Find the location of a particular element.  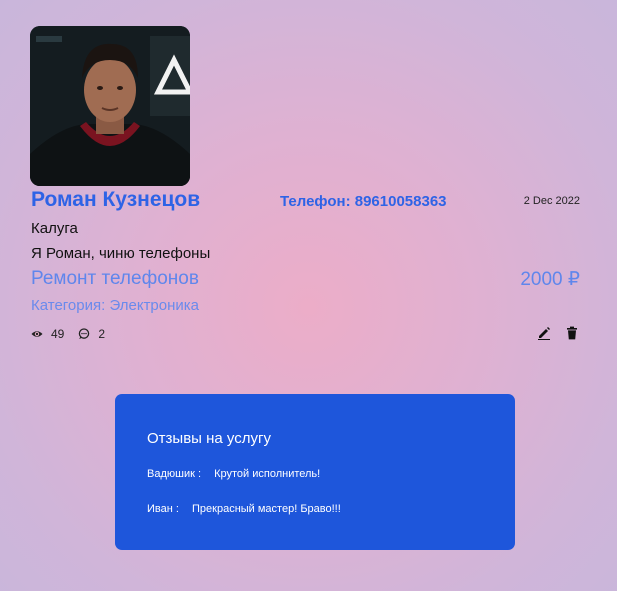

review-item: Вадюшик : Крутой исполнитель! is located at coordinates (233, 474).